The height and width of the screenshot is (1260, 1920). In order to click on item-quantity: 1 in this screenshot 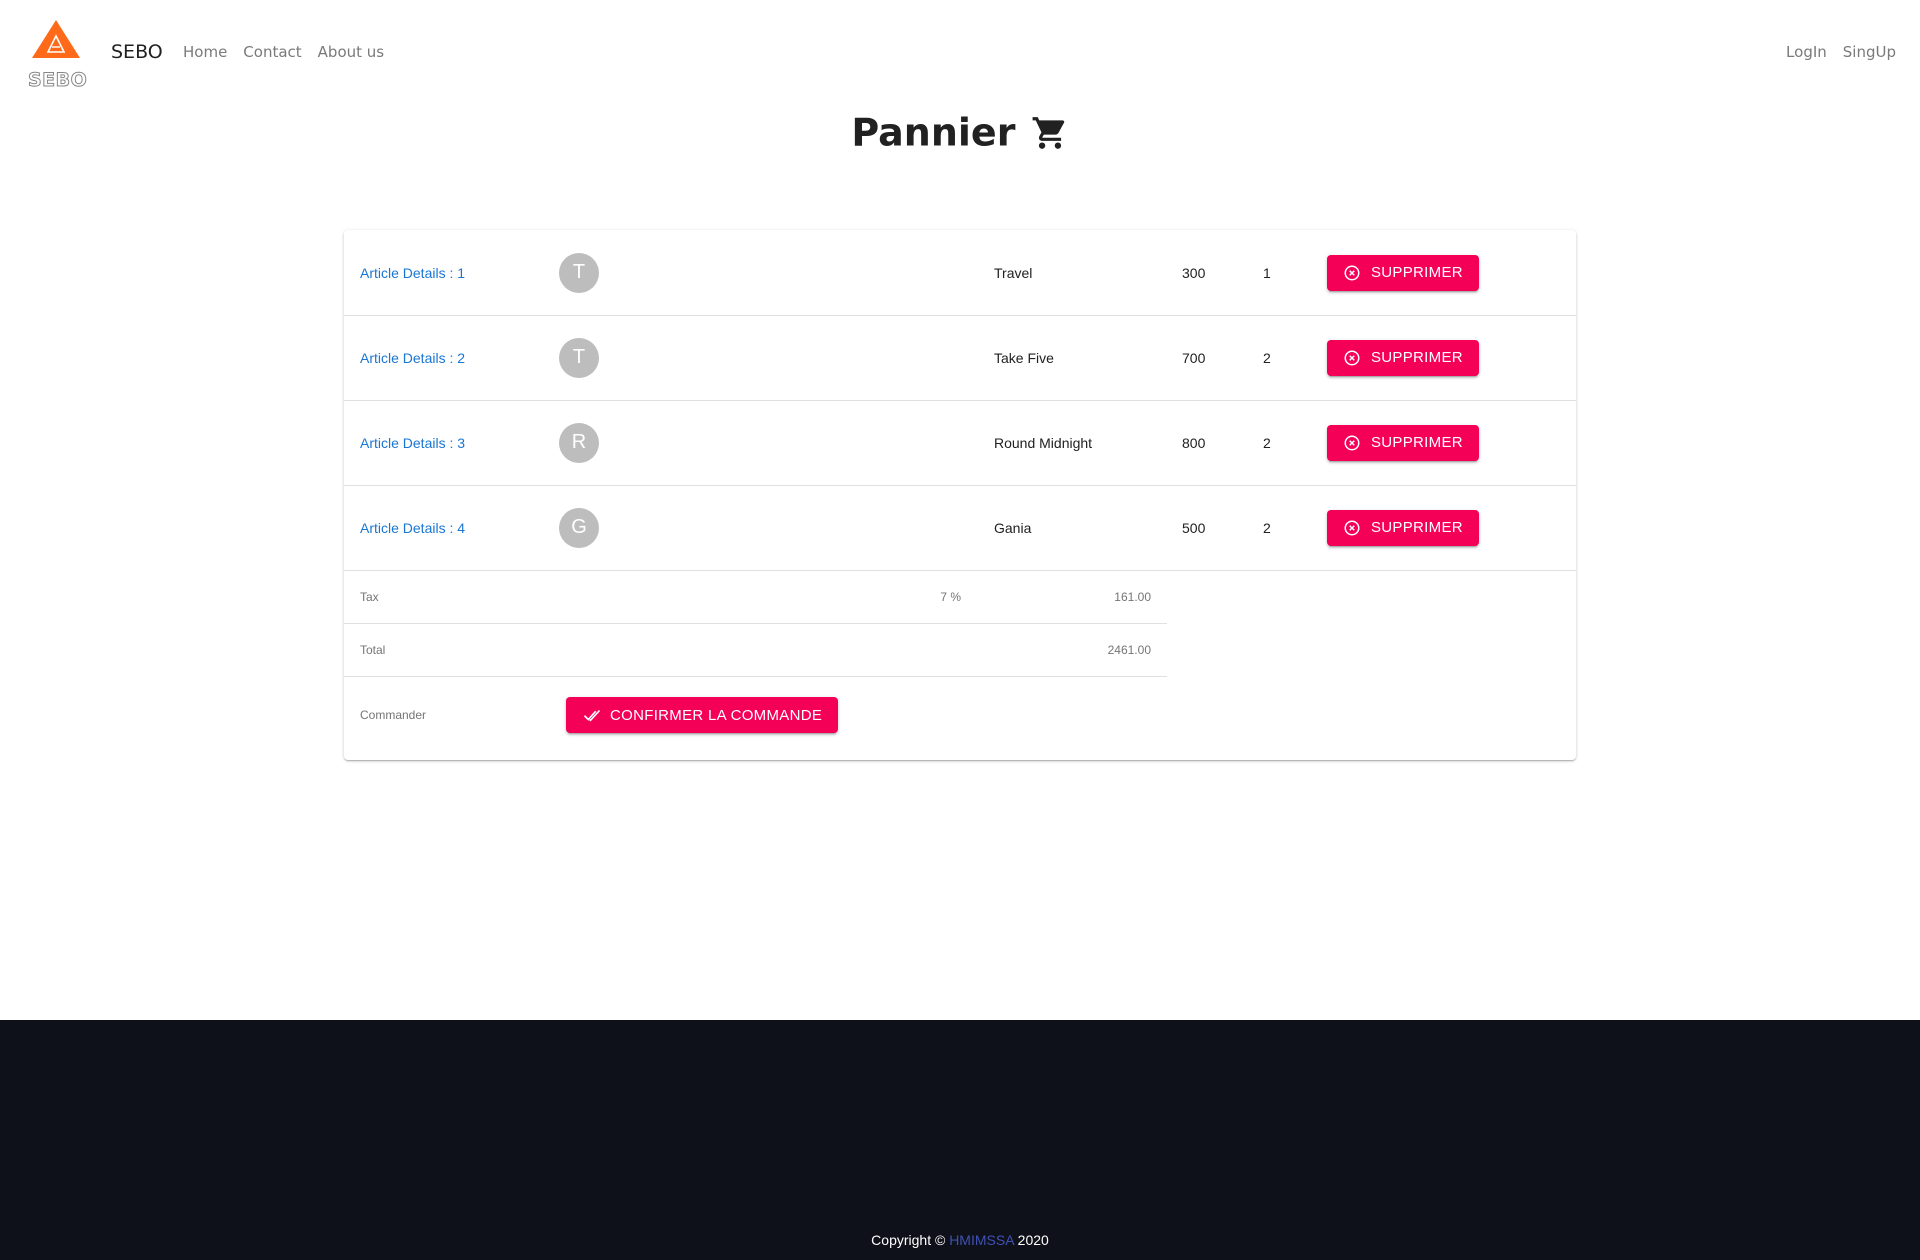, I will do `click(1267, 272)`.